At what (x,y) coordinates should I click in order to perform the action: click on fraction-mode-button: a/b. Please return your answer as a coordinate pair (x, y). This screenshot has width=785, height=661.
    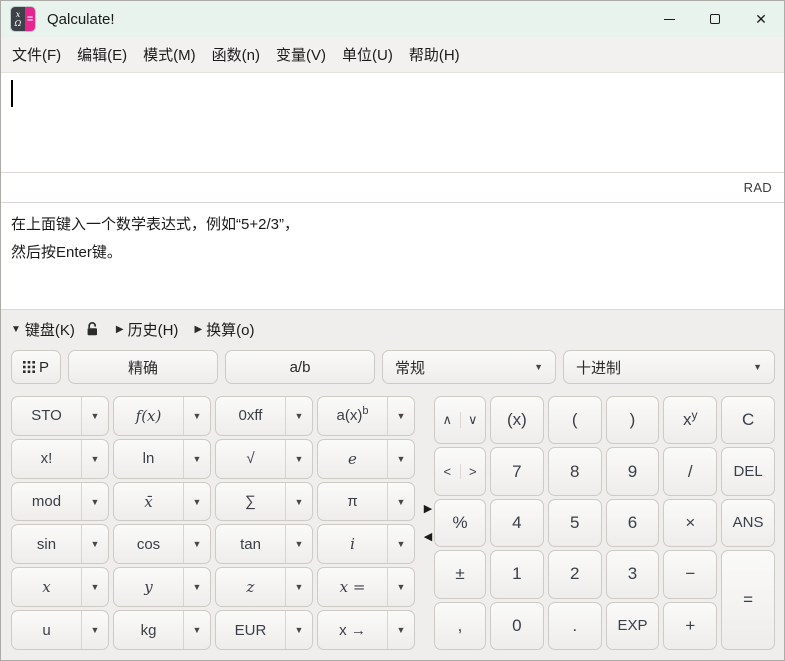
    Looking at the image, I should click on (300, 367).